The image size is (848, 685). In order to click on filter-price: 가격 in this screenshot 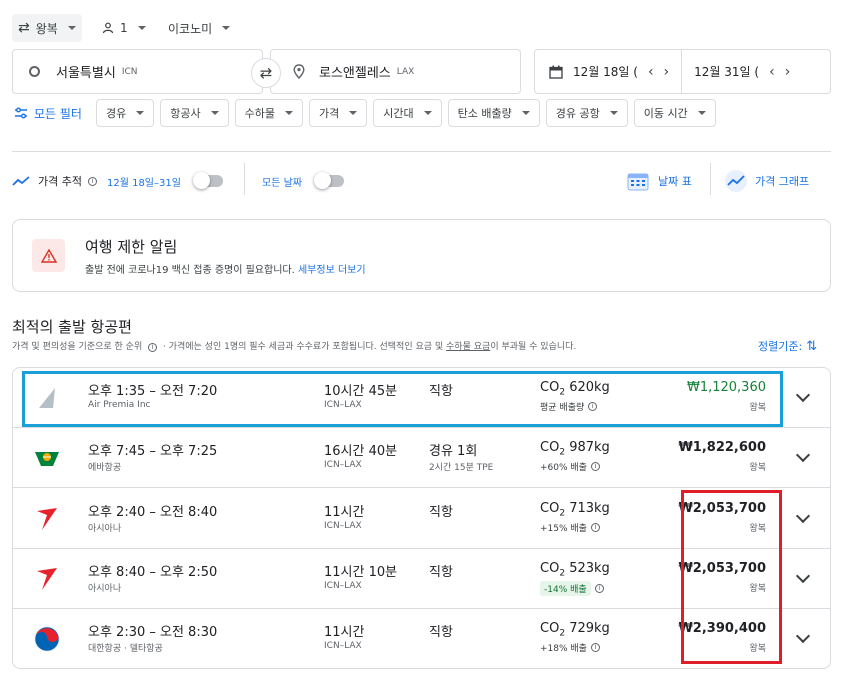, I will do `click(338, 113)`.